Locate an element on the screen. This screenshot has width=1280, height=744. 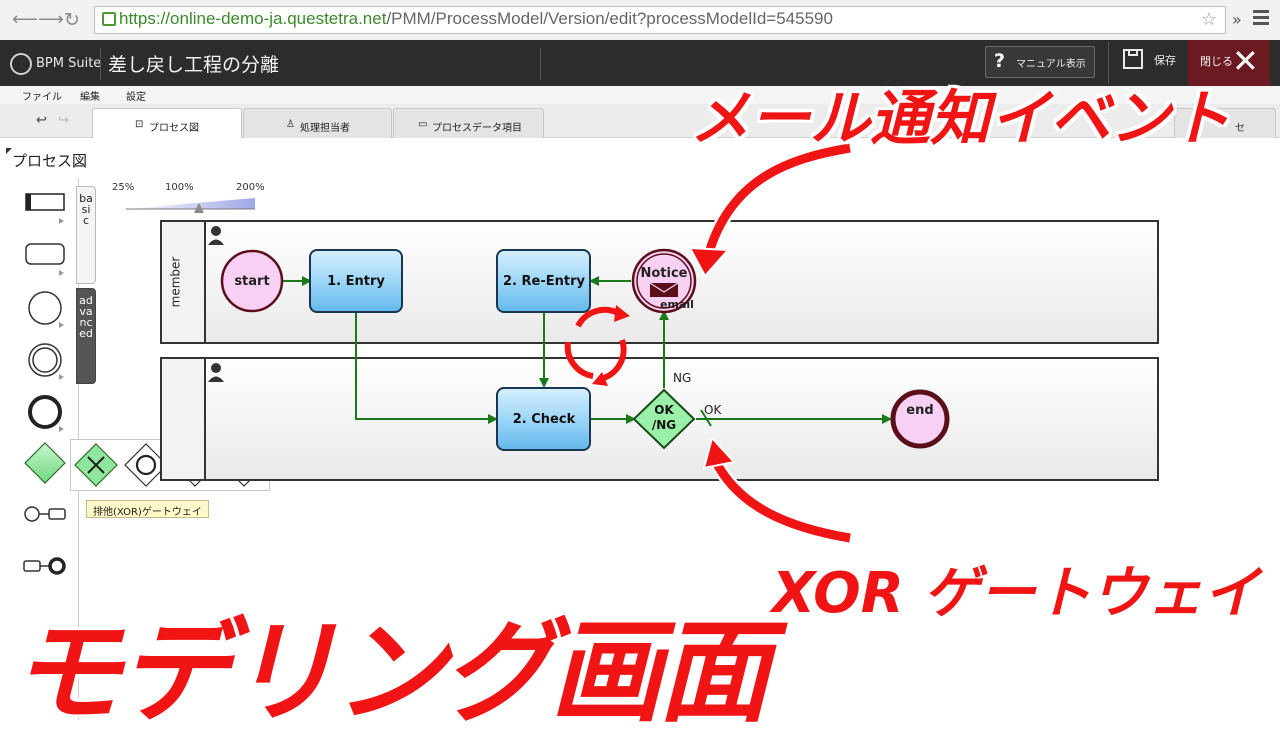
tab-label: プロセスデータ項目 is located at coordinates (477, 128).